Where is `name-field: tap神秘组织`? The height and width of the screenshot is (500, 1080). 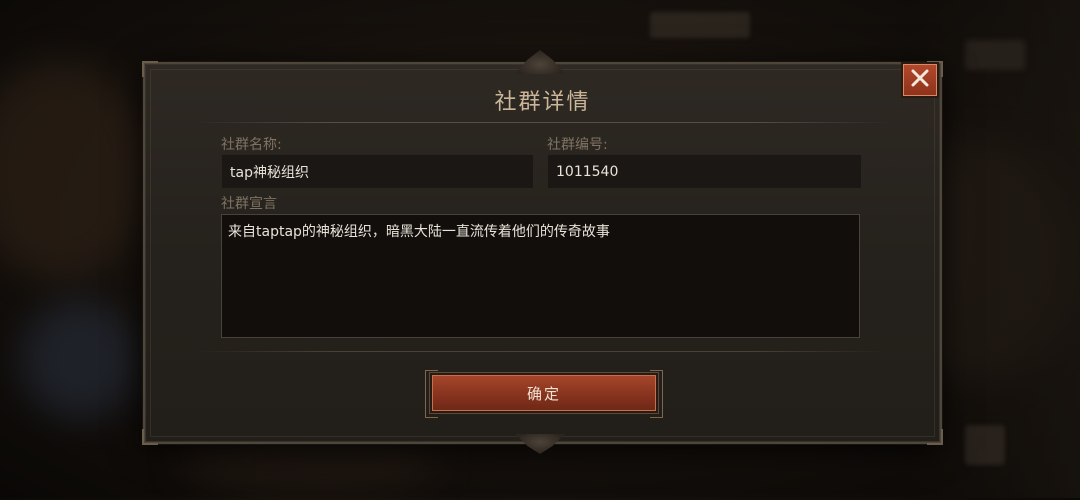 name-field: tap神秘组织 is located at coordinates (377, 171).